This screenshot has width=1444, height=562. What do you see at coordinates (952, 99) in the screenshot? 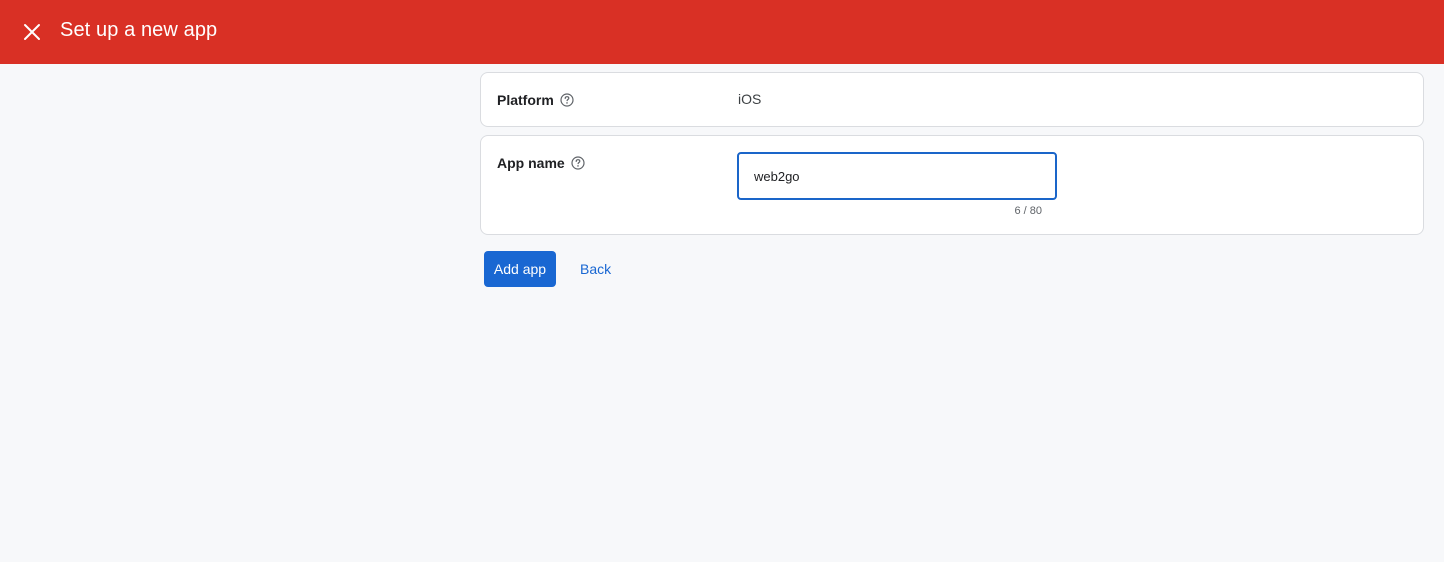
I see `platform-card: Platform iOS` at bounding box center [952, 99].